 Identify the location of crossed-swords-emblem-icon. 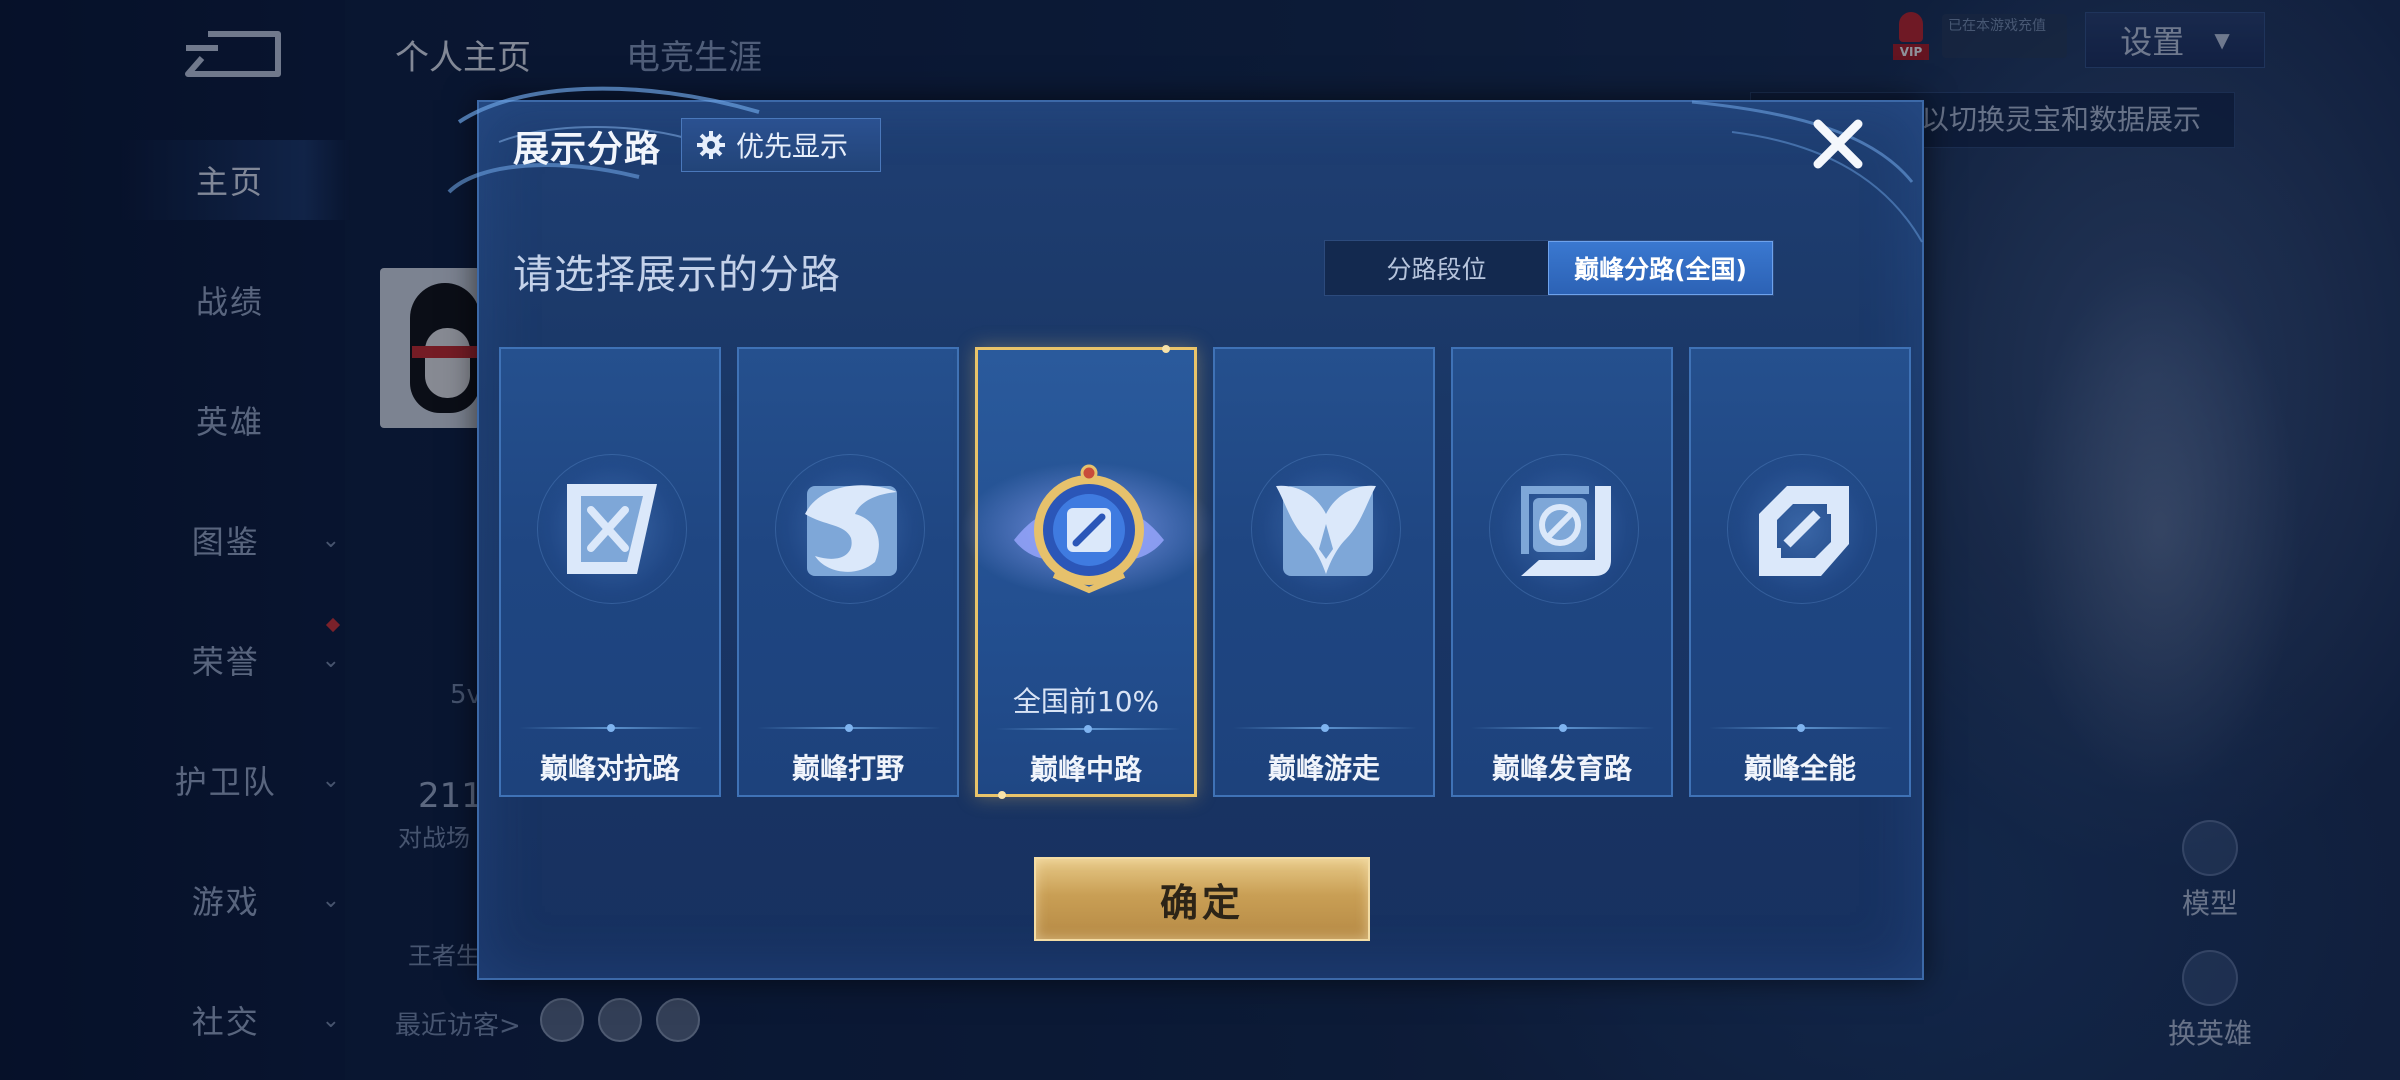
(612, 529).